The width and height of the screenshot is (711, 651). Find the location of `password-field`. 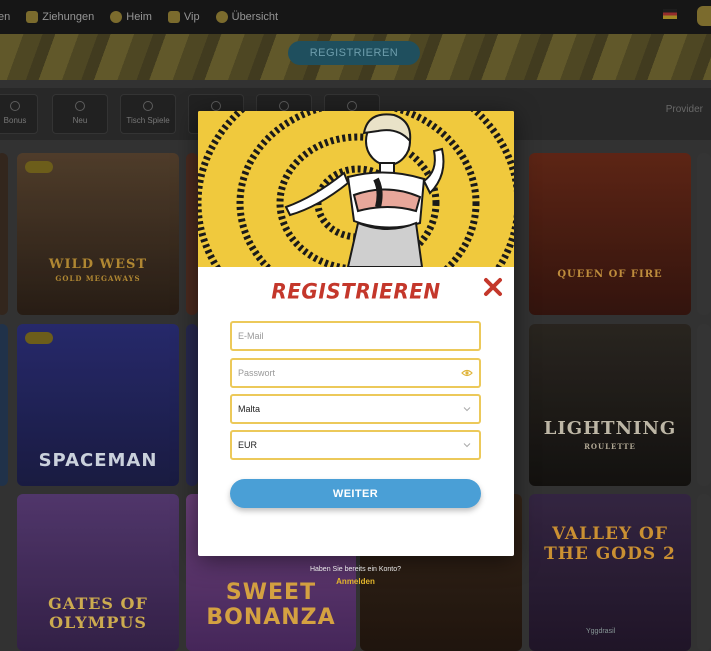

password-field is located at coordinates (355, 373).